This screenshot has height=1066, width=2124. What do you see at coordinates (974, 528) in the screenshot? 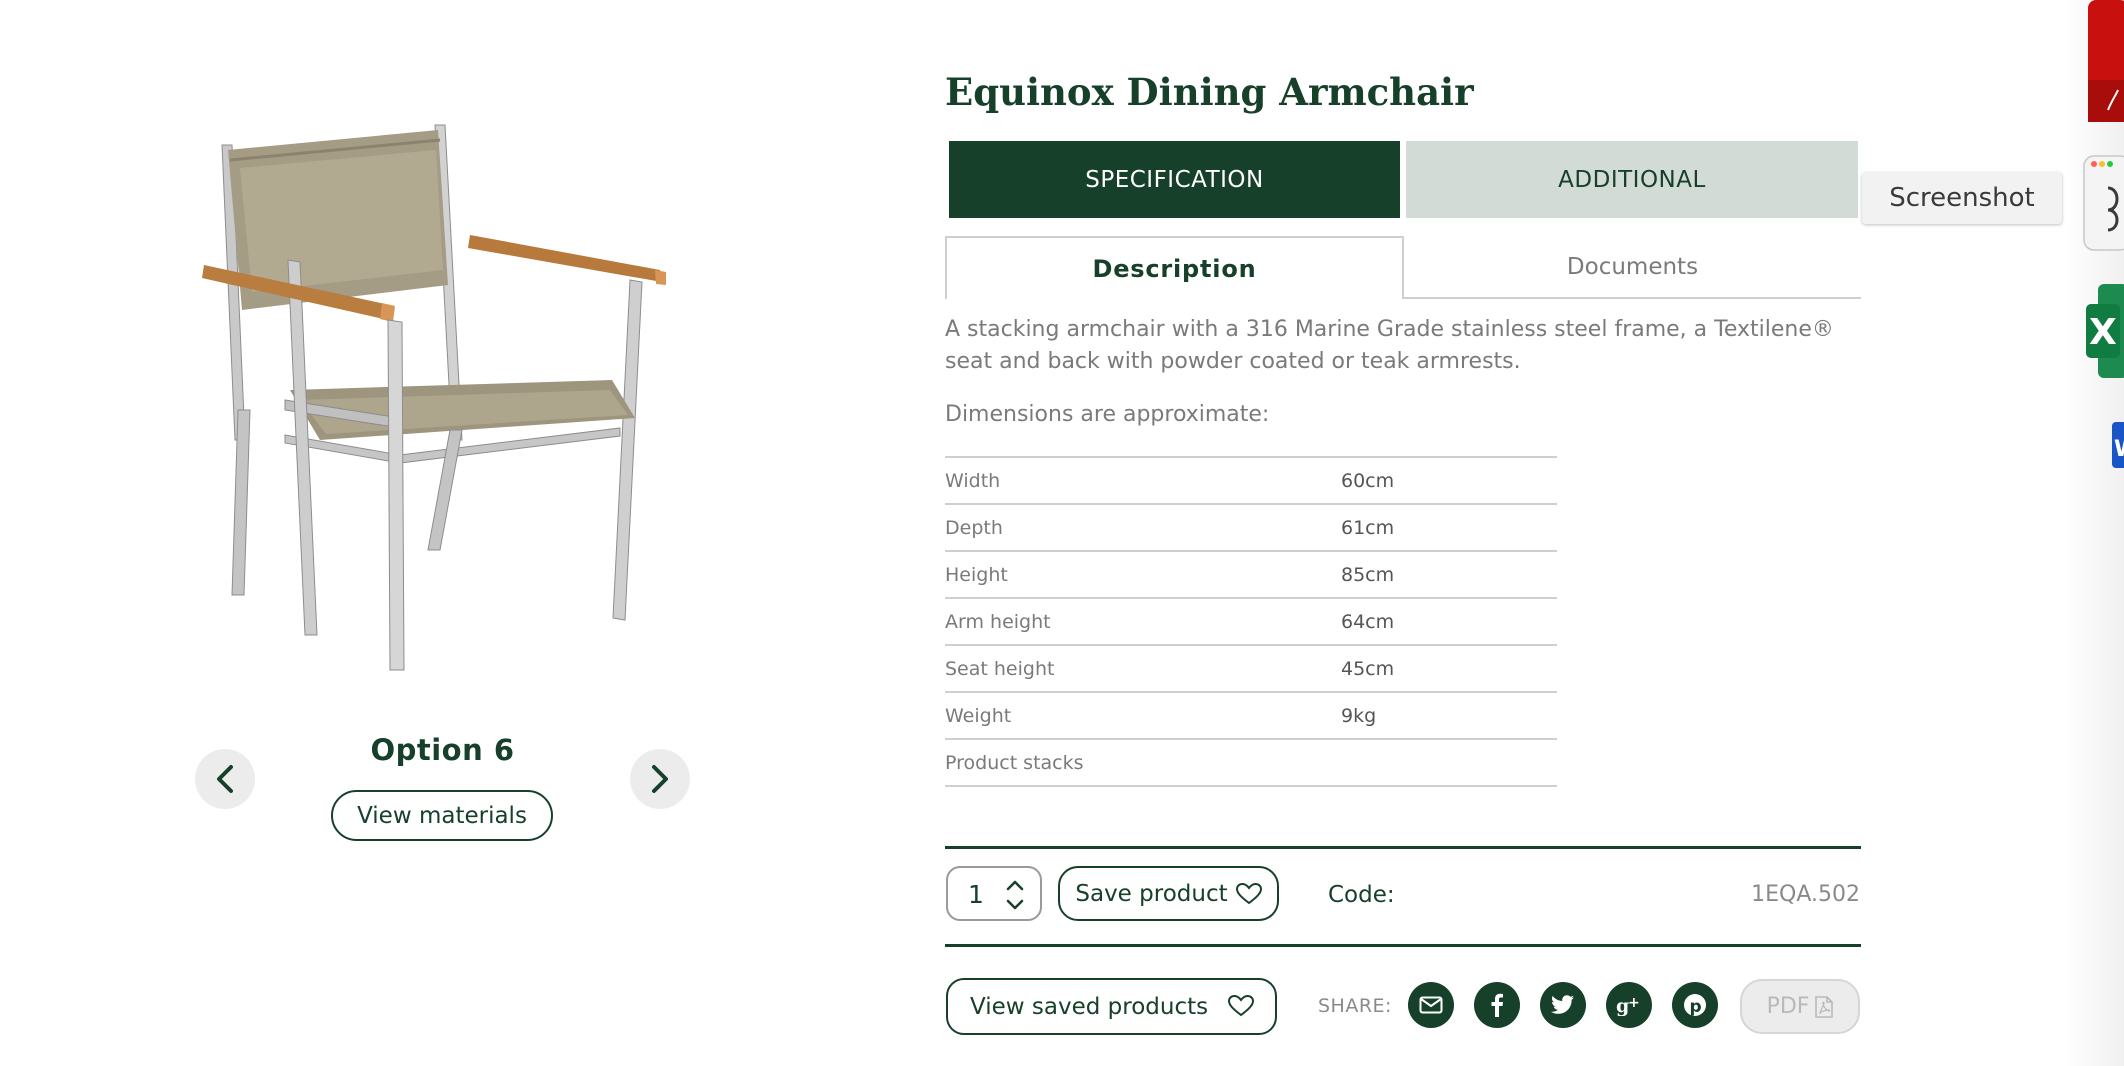
I see `spec-key: Depth` at bounding box center [974, 528].